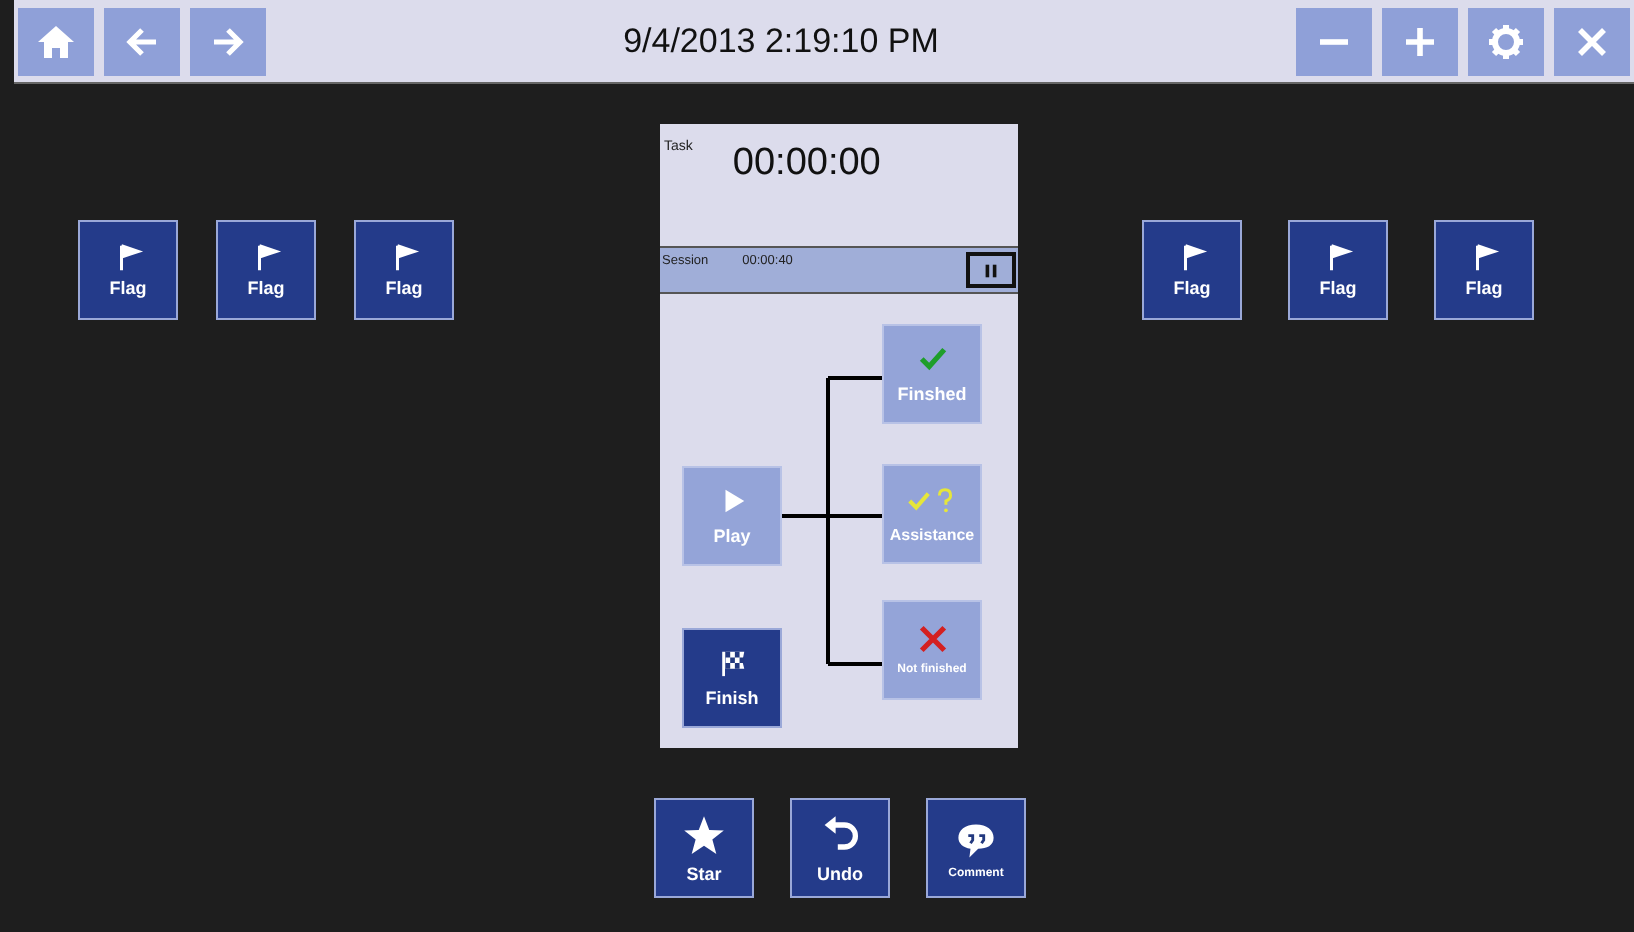 The image size is (1634, 932). I want to click on settings-button, so click(1506, 41).